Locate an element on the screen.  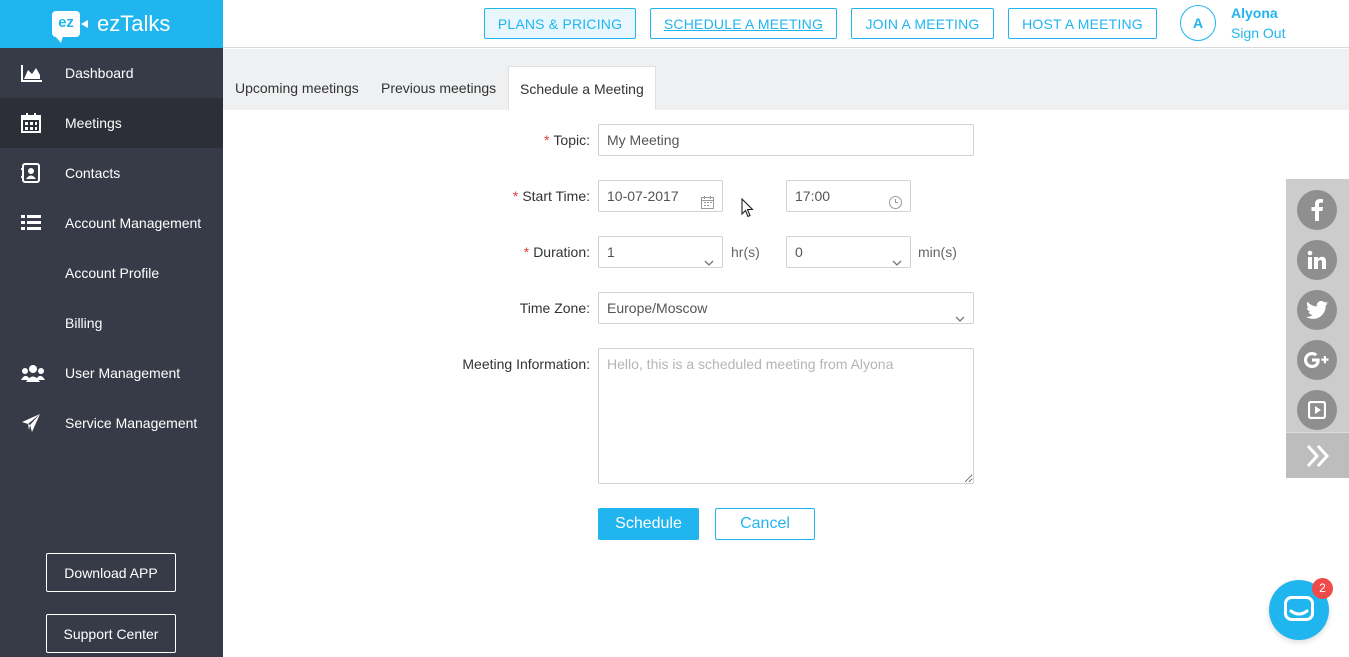
timezone-label: Time Zone: is located at coordinates (554, 308).